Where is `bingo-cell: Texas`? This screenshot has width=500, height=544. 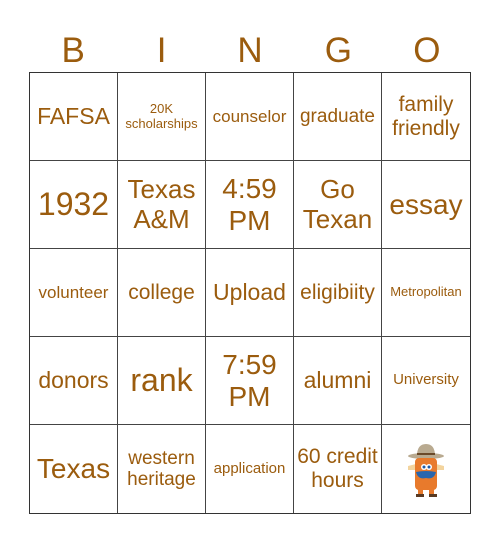
bingo-cell: Texas is located at coordinates (74, 469).